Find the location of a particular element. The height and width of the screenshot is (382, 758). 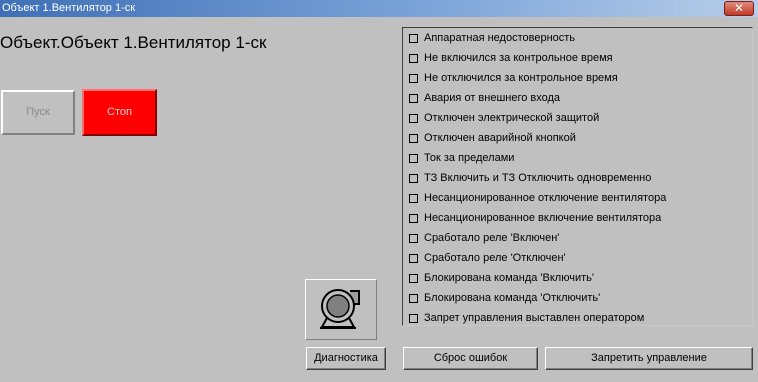

status-label: Не включился за контрольное время is located at coordinates (518, 58).